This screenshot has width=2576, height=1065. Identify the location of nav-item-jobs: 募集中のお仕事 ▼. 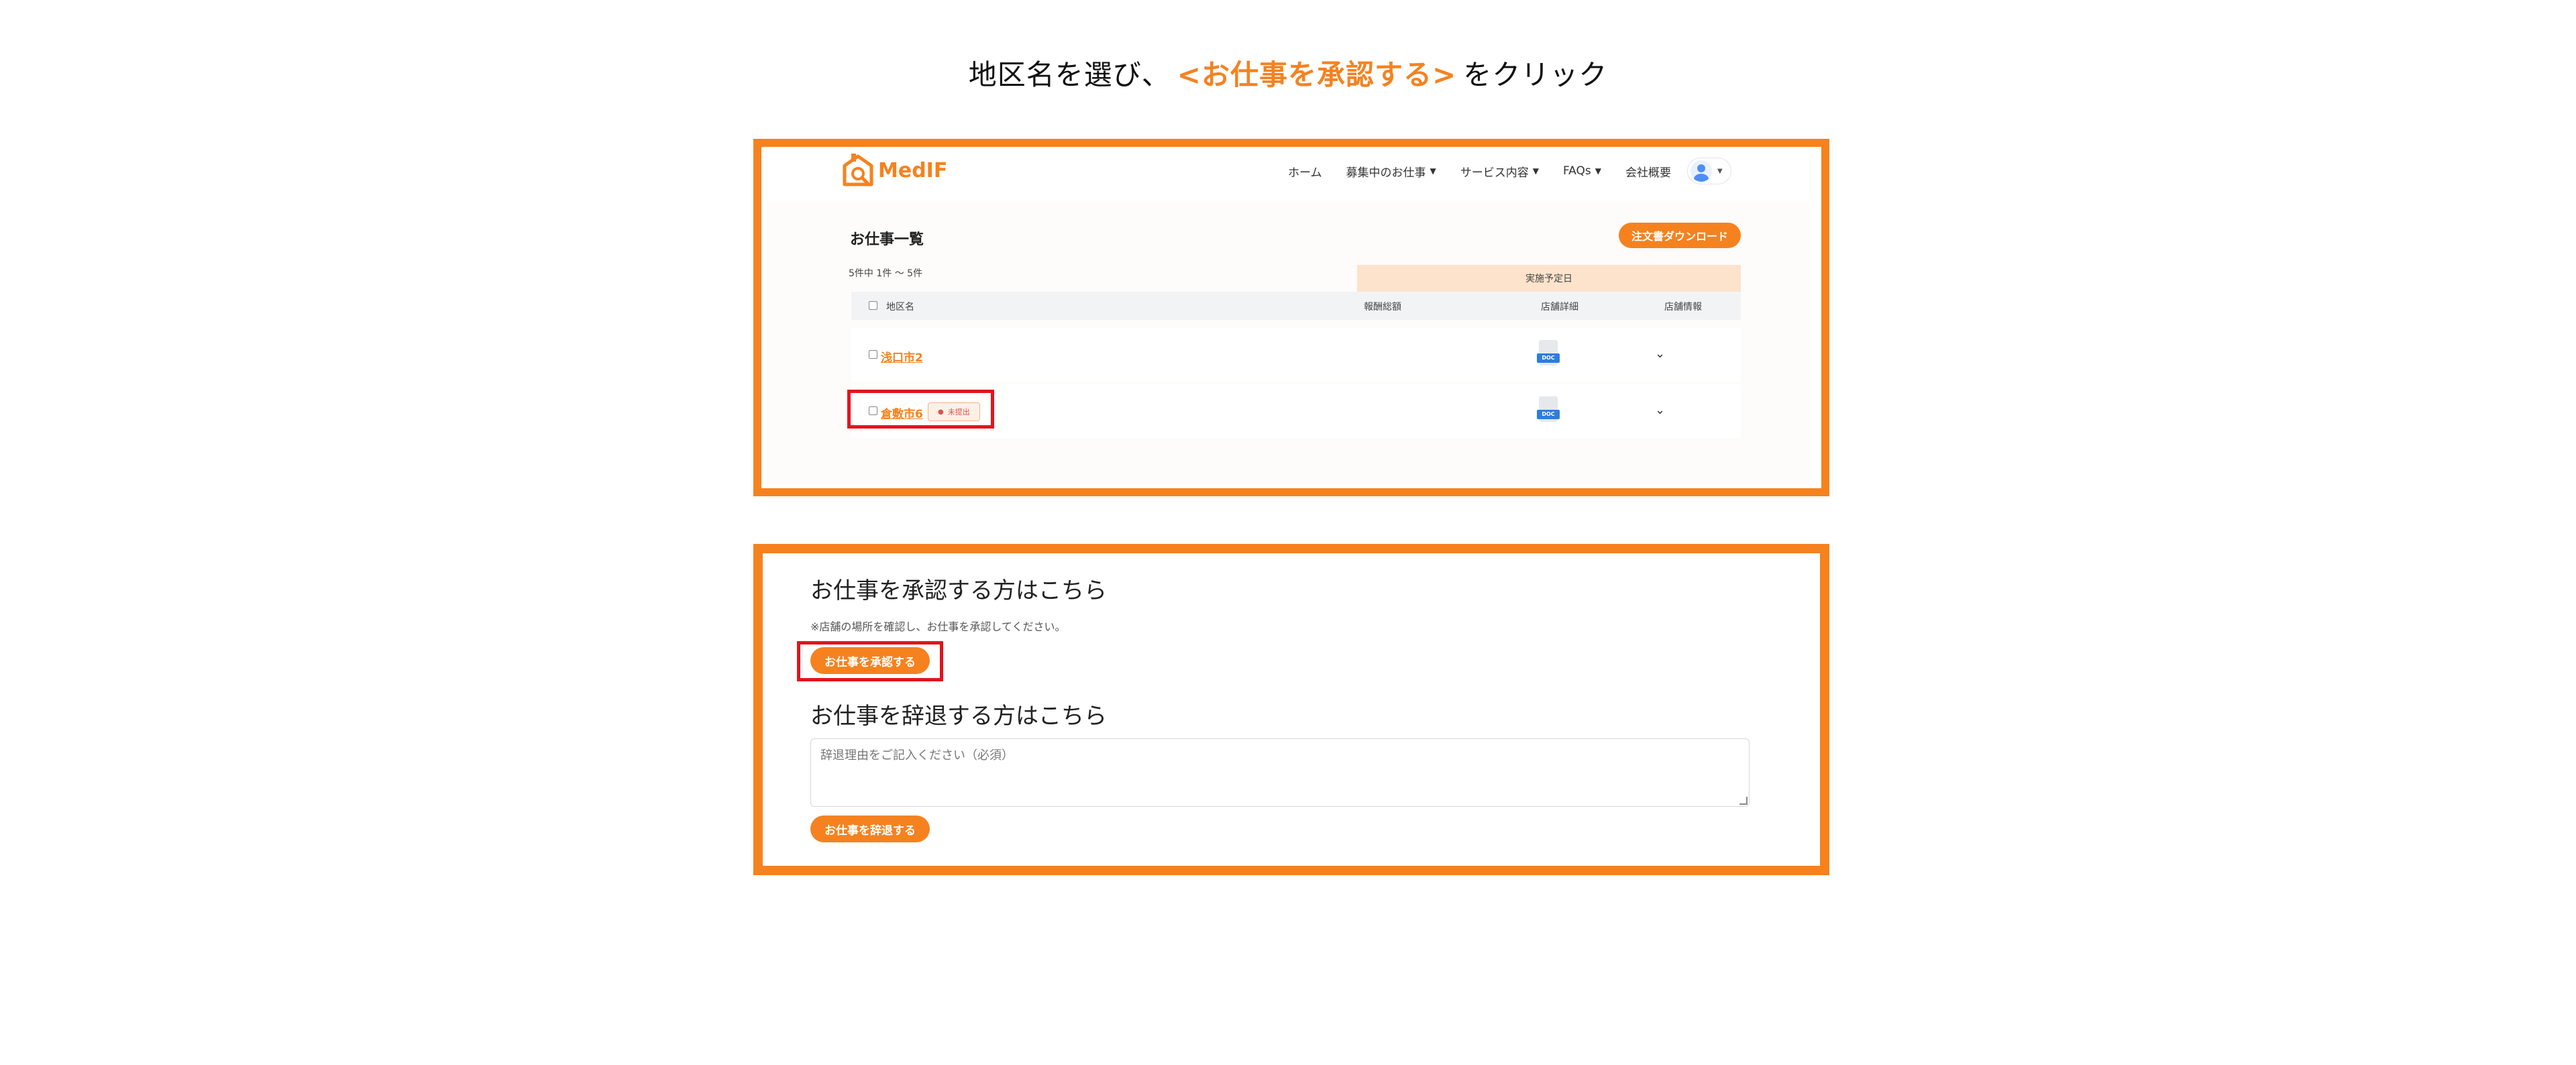
(1391, 171).